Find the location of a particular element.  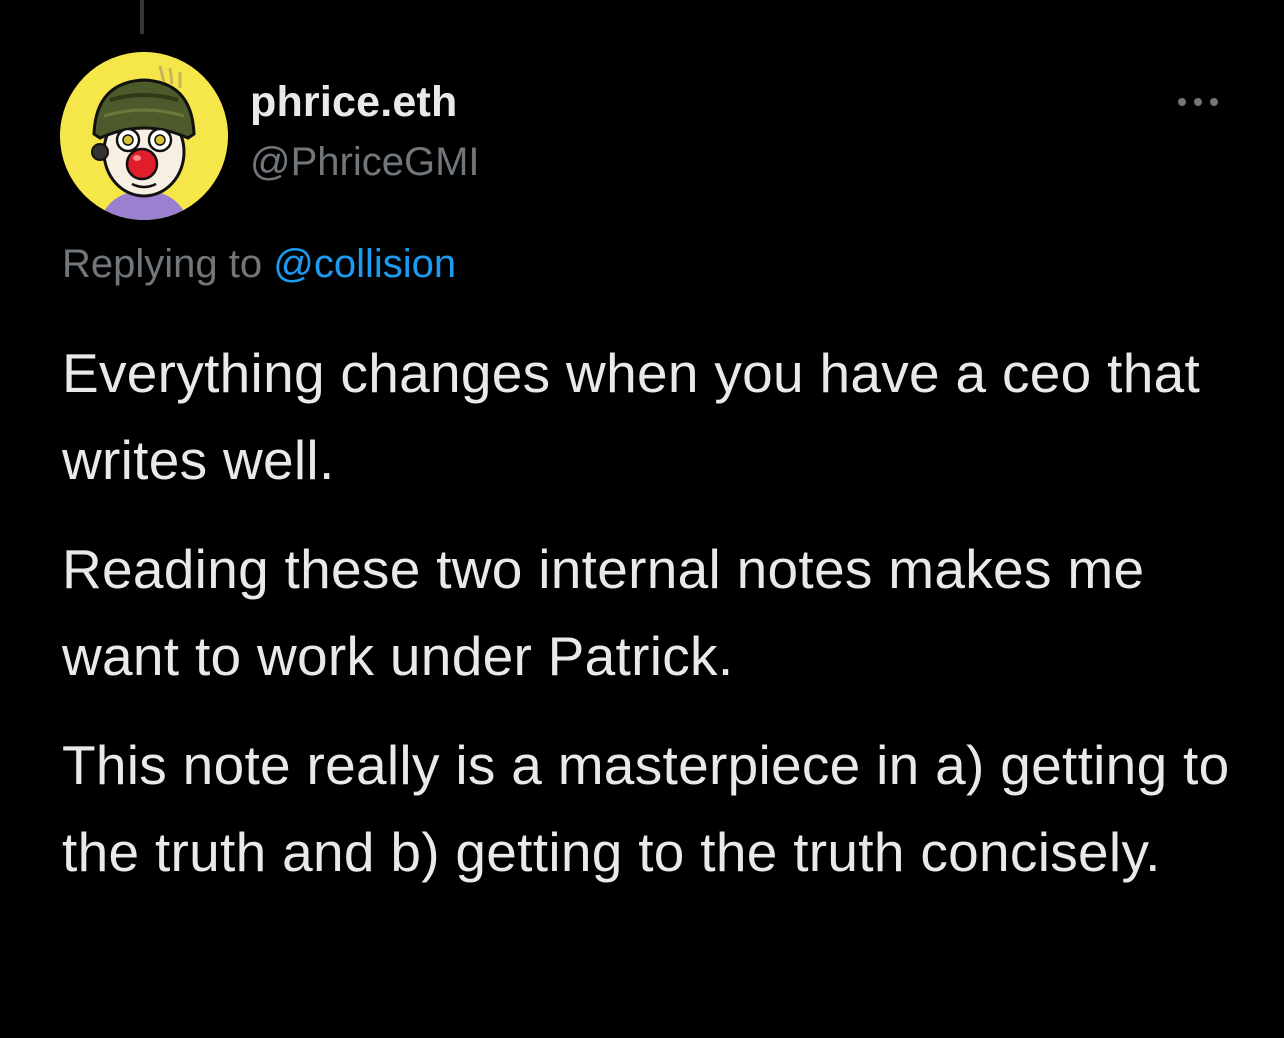

avatar-cartoon-icon is located at coordinates (144, 136).